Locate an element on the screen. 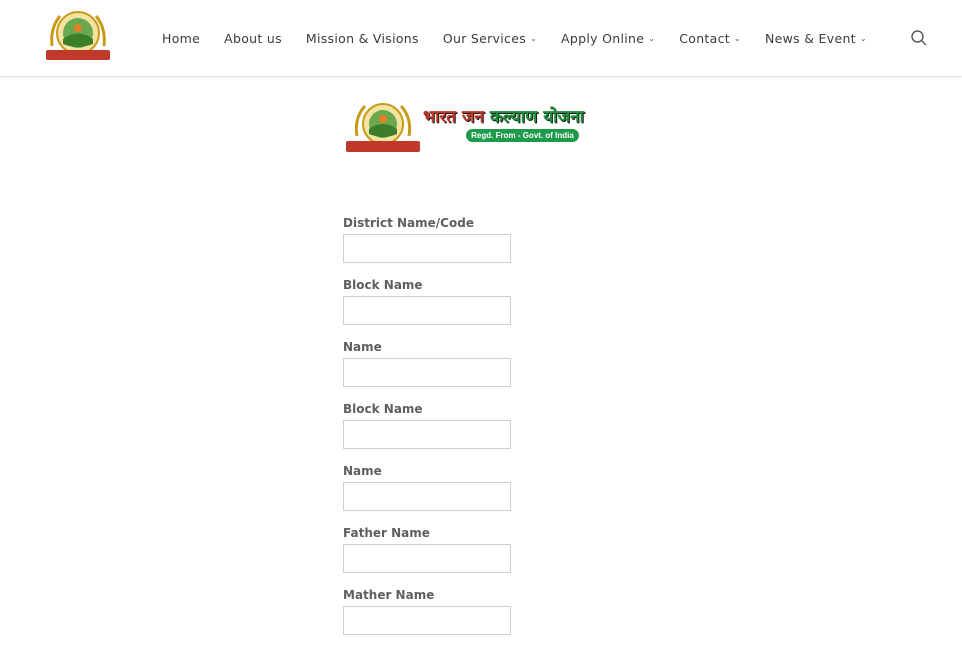 This screenshot has width=962, height=649. field-father-name: Father Name is located at coordinates (493, 556).